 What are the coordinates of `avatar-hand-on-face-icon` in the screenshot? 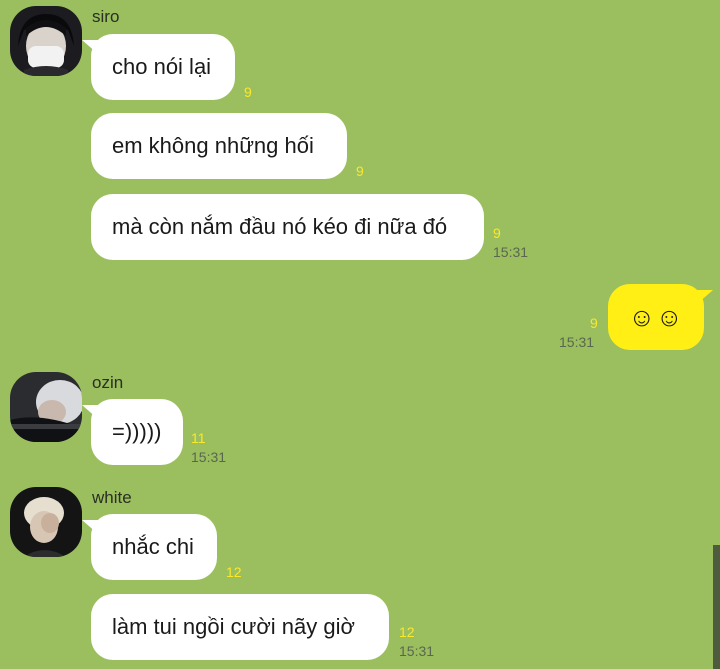 It's located at (46, 522).